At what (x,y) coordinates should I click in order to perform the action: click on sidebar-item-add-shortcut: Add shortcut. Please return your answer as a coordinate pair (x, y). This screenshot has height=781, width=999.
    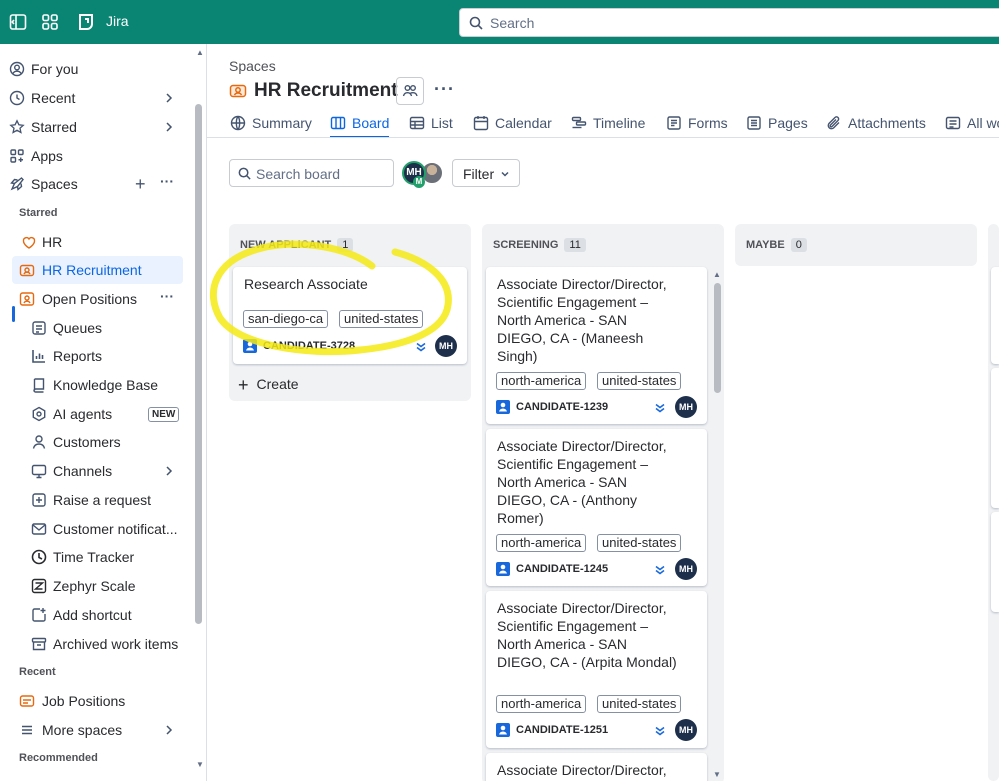
    Looking at the image, I should click on (95, 615).